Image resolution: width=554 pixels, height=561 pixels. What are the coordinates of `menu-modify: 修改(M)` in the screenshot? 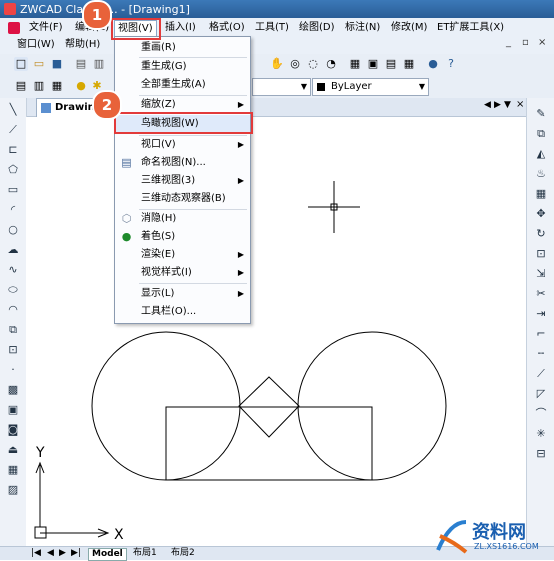 It's located at (409, 28).